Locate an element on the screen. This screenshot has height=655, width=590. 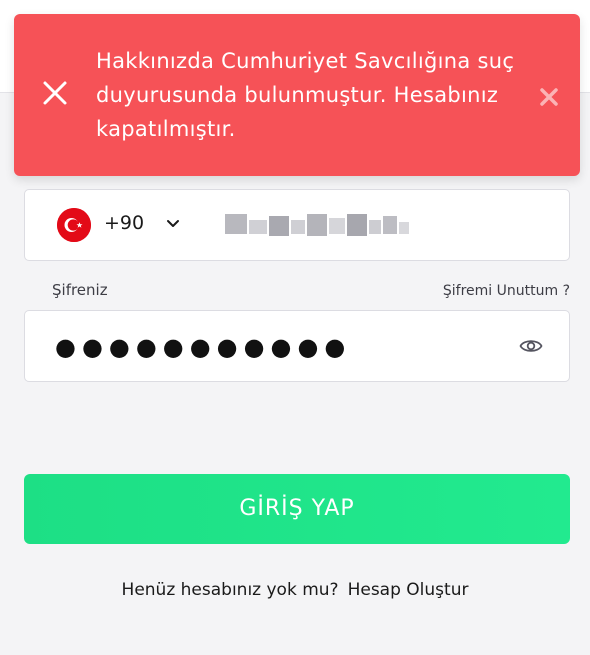
register-prompt: Henüz hesabınız yok mu? Hesap Oluştur is located at coordinates (295, 590).